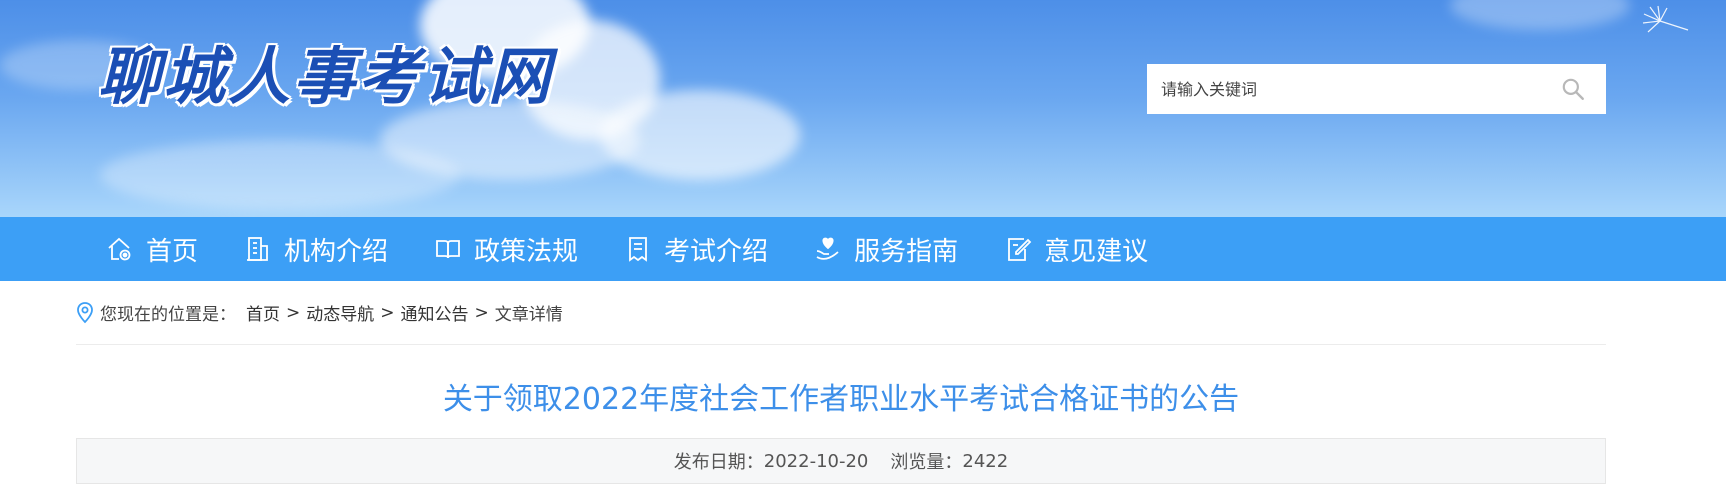  Describe the element at coordinates (638, 249) in the screenshot. I see `document-icon` at that location.